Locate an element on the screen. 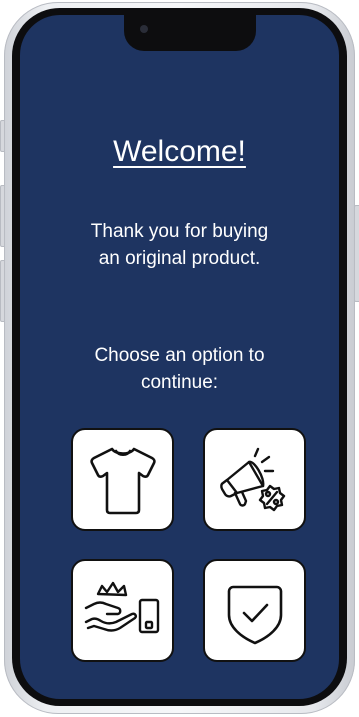 The height and width of the screenshot is (717, 359). option-promotions-button is located at coordinates (254, 479).